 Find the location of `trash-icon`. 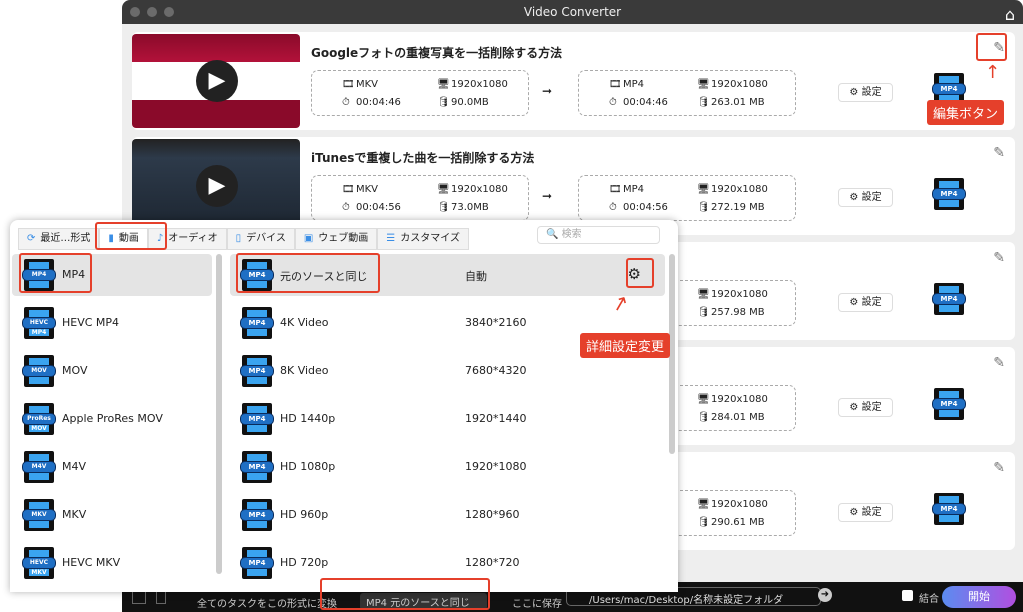

trash-icon is located at coordinates (161, 597).